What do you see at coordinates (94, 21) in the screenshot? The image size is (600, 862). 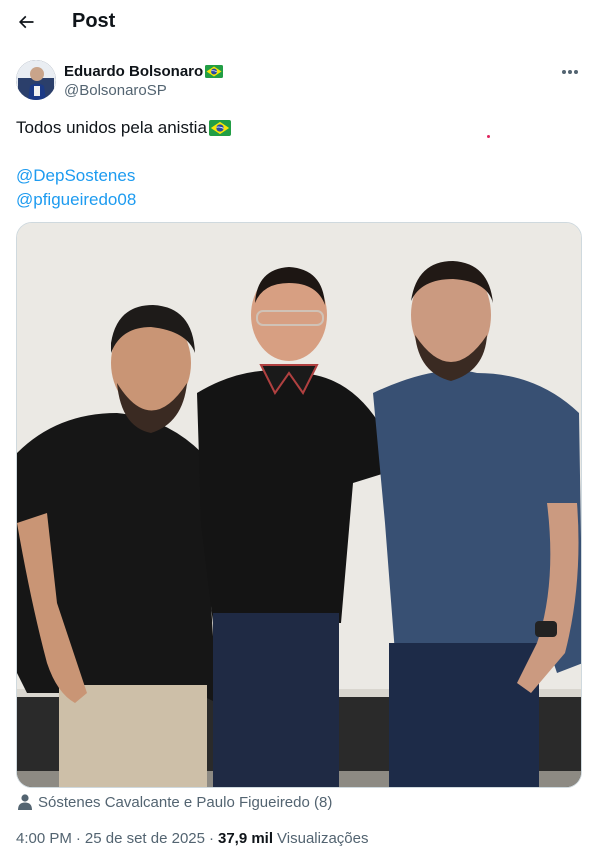 I see `page-title: Post` at bounding box center [94, 21].